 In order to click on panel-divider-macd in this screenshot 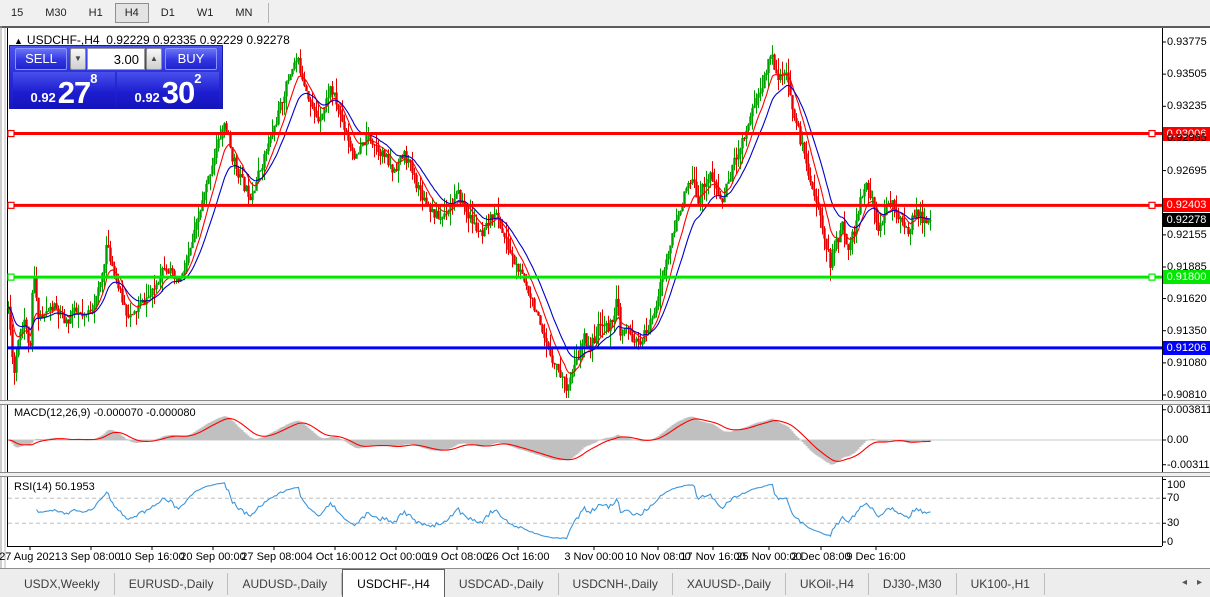, I will do `click(605, 402)`.